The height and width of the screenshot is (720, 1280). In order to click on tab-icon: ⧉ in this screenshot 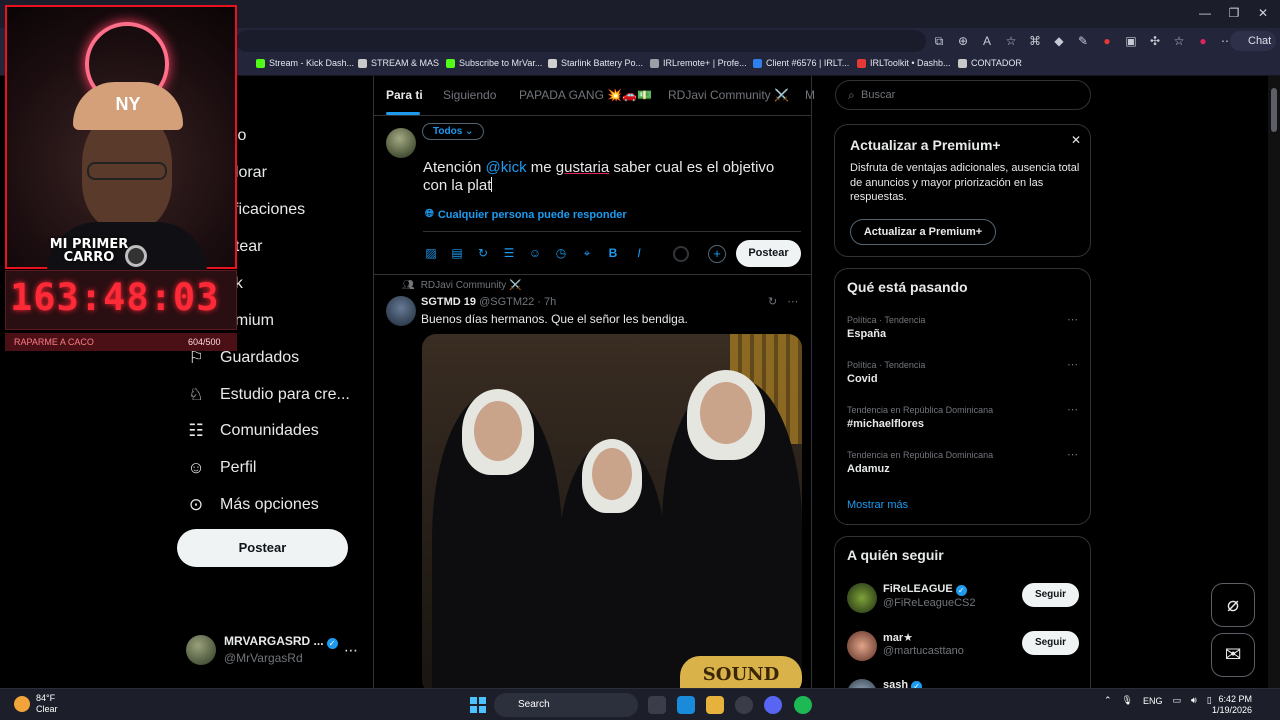, I will do `click(939, 41)`.